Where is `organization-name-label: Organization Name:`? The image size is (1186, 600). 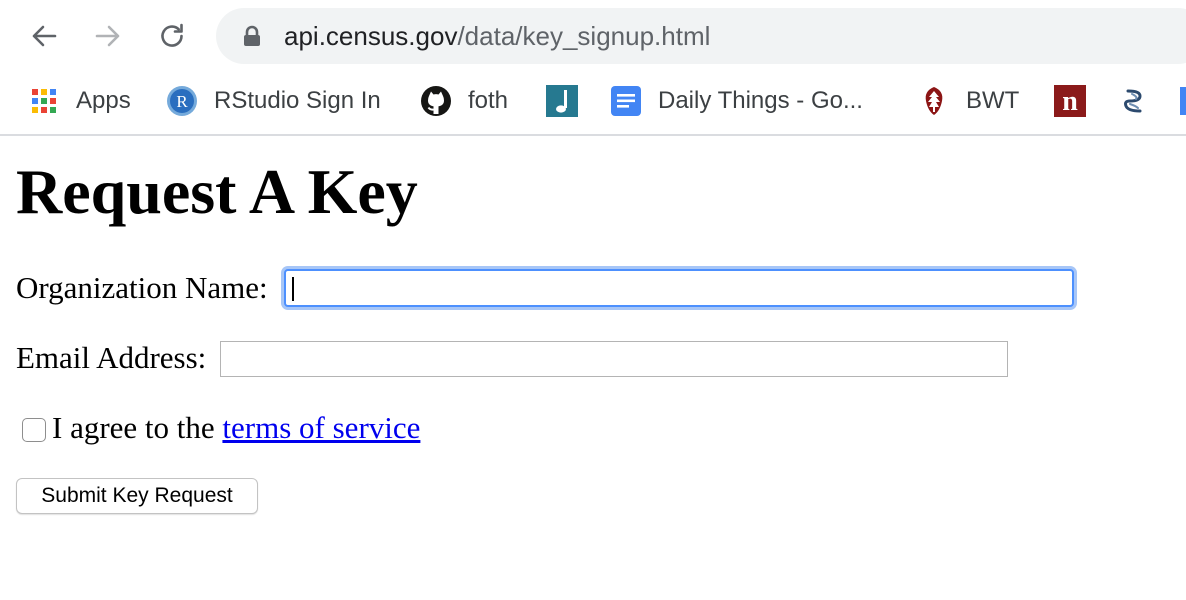
organization-name-label: Organization Name: is located at coordinates (142, 287).